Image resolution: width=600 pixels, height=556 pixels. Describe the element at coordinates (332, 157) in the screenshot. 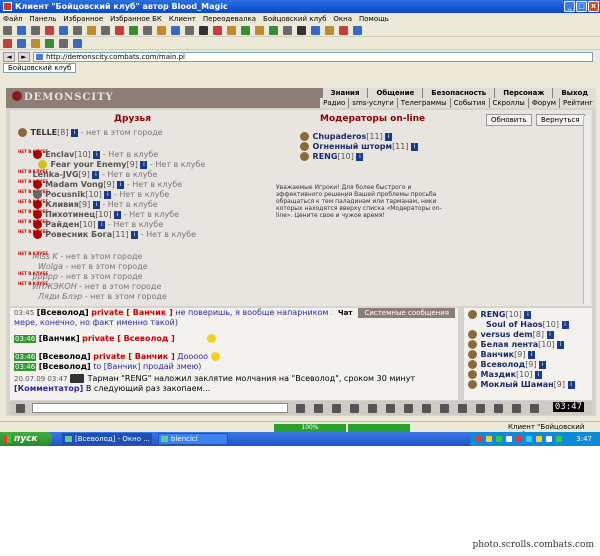

I see `moderator-row: RENG[10] i` at that location.